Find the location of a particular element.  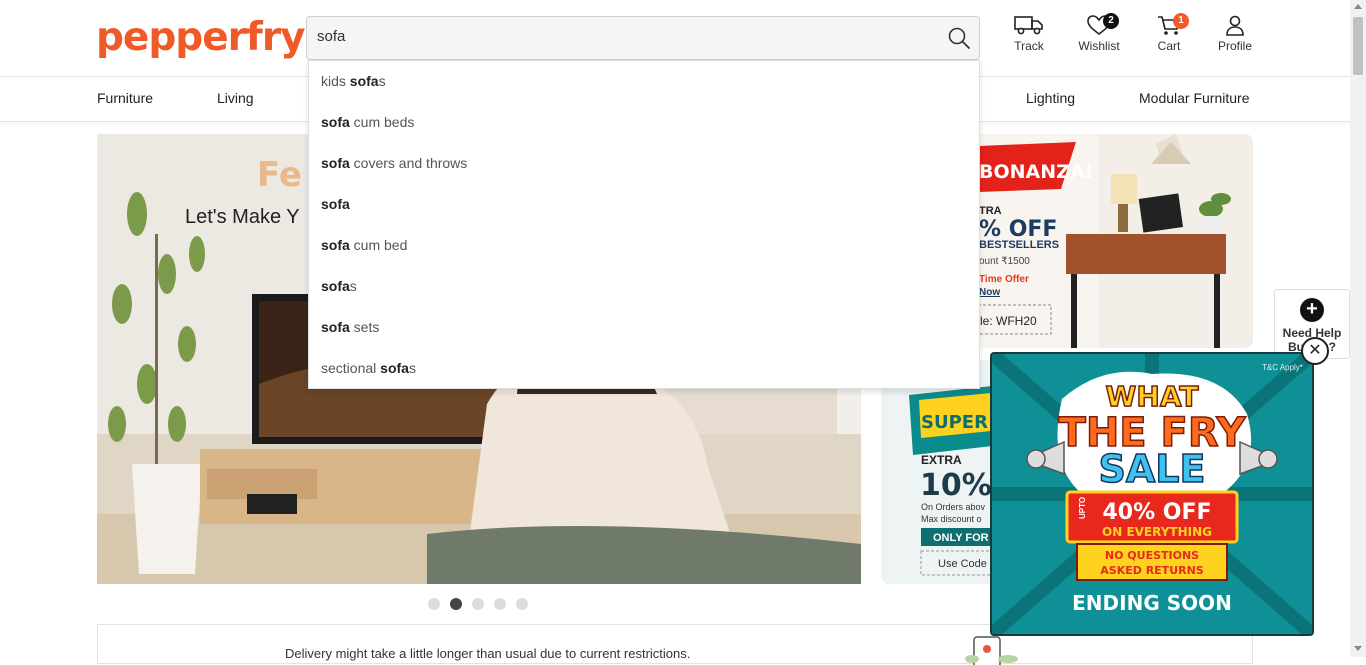

nav-item-lighting: Lighting is located at coordinates (1050, 98).